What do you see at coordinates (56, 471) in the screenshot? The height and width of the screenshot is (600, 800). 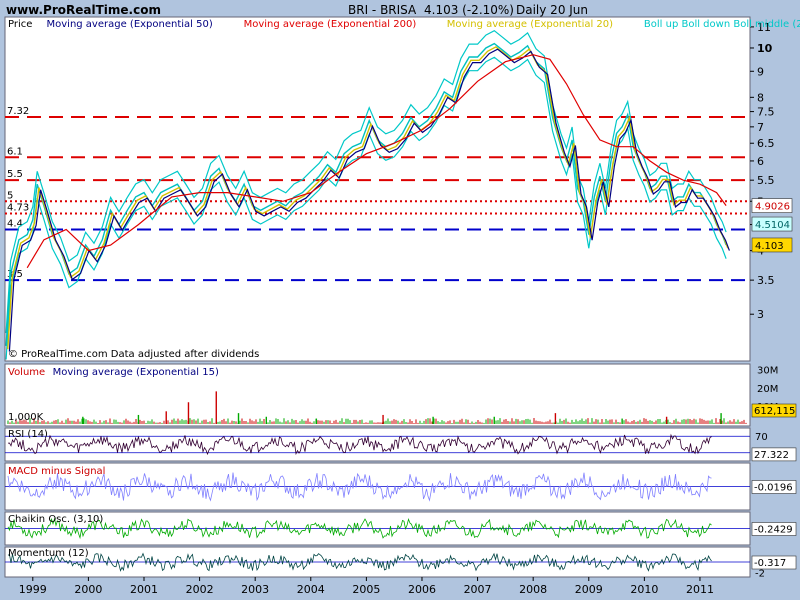 I see `legend-macd-0: MACD minus Signal` at bounding box center [56, 471].